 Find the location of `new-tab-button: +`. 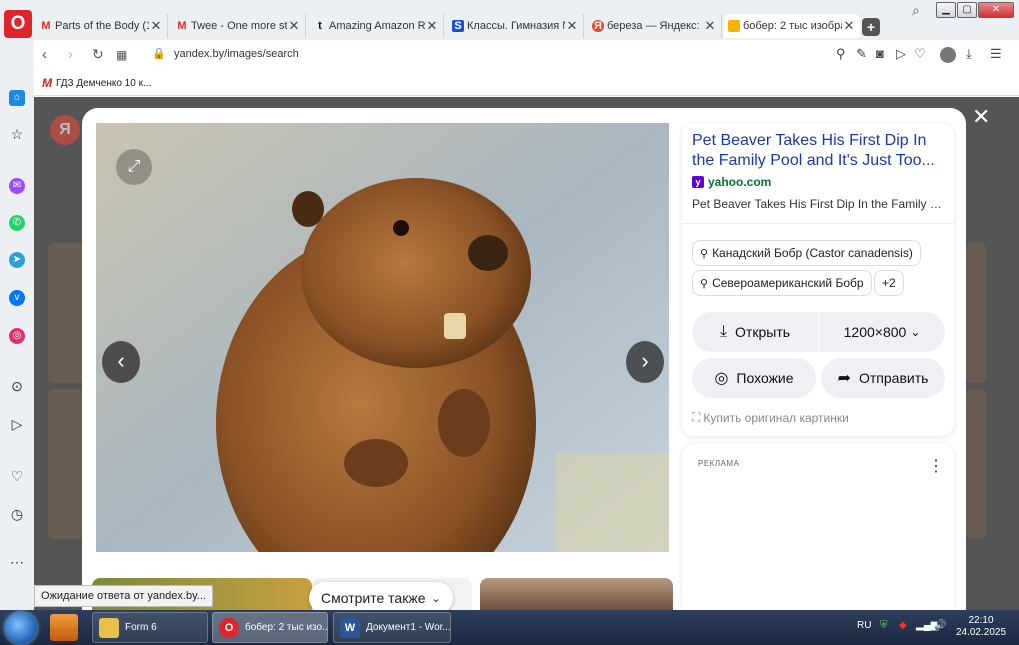

new-tab-button: + is located at coordinates (871, 27).